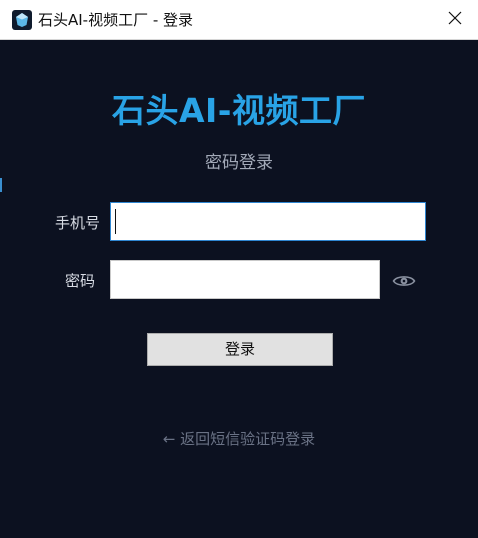  I want to click on close-icon, so click(455, 19).